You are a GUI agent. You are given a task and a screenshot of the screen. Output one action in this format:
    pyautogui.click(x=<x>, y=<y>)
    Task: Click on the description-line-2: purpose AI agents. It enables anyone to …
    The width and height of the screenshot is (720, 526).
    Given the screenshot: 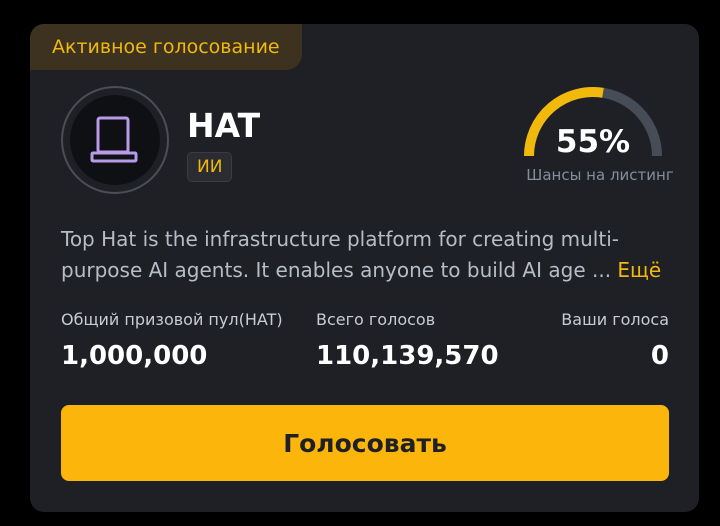 What is the action you would take?
    pyautogui.click(x=336, y=270)
    